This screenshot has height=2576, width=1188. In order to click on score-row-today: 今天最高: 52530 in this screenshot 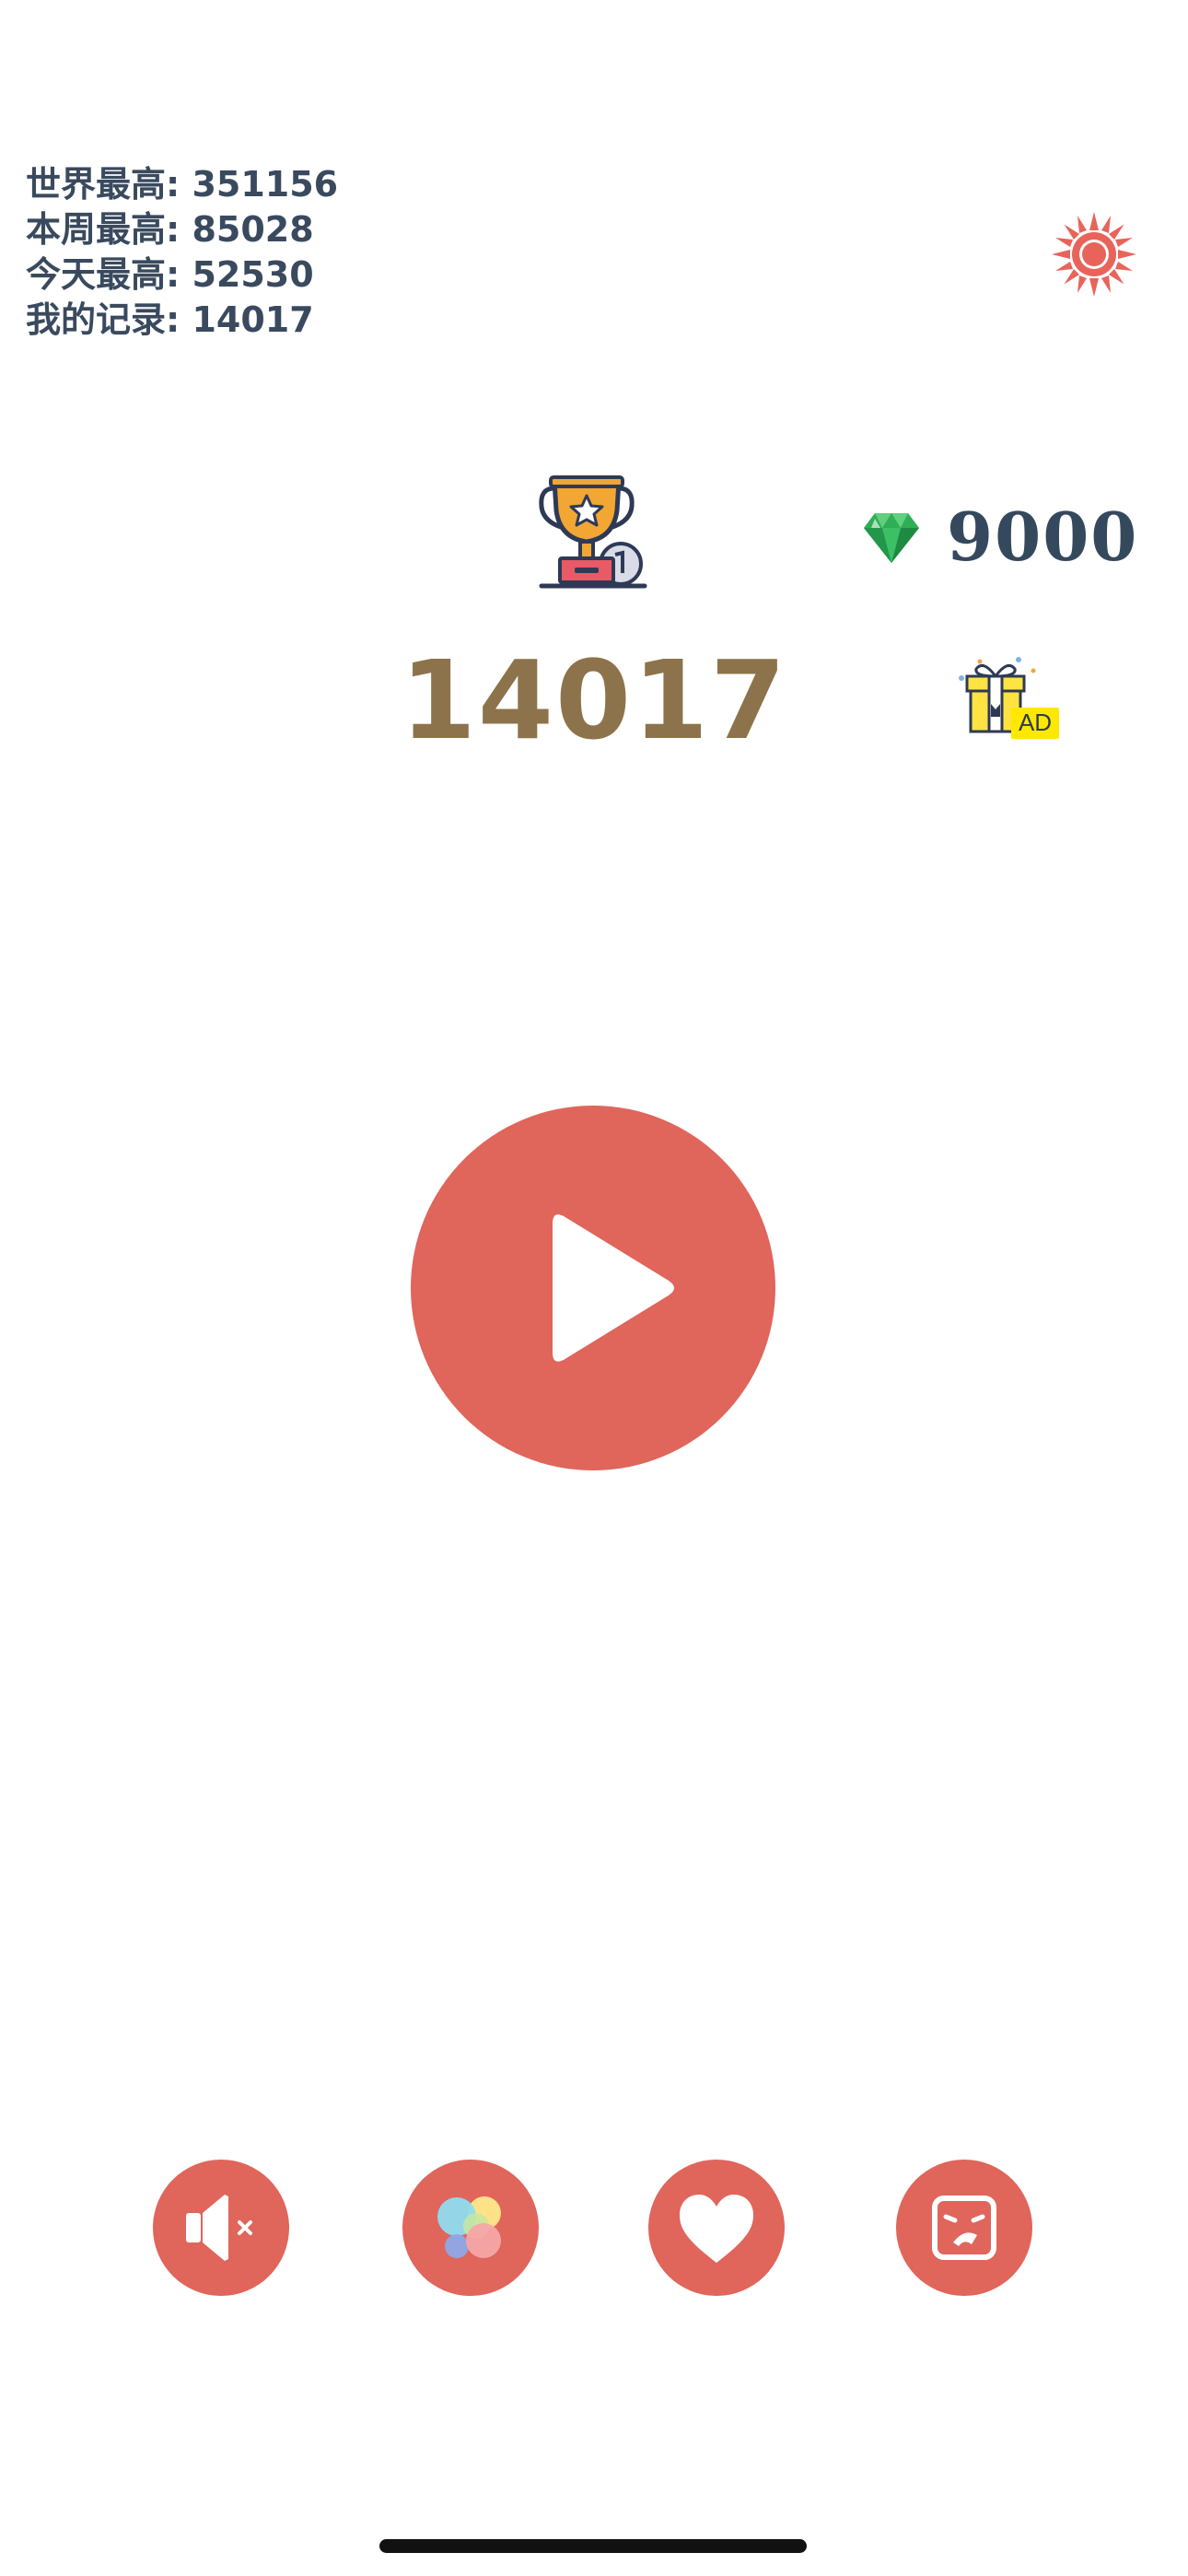, I will do `click(182, 275)`.